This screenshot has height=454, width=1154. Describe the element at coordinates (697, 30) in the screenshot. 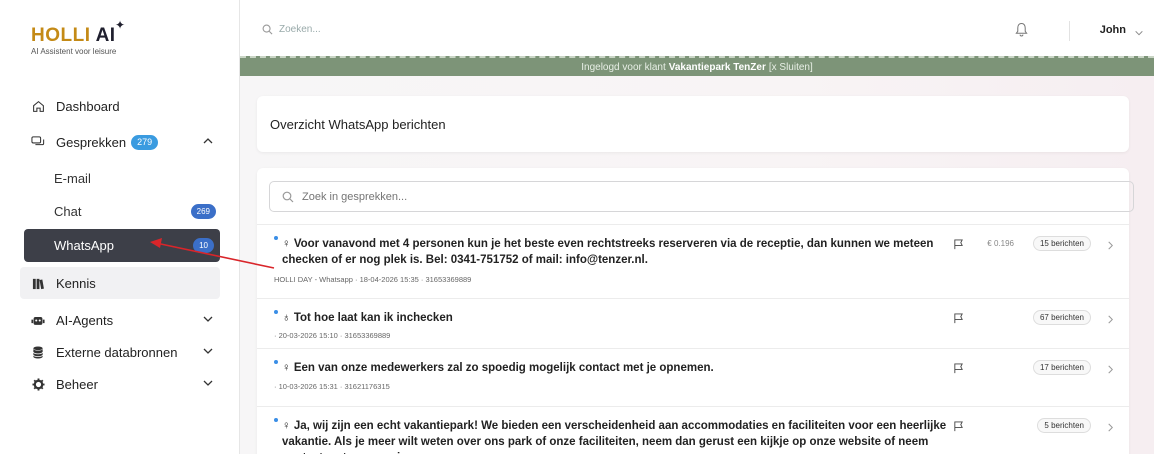

I see `topbar: Zoeken... John` at that location.